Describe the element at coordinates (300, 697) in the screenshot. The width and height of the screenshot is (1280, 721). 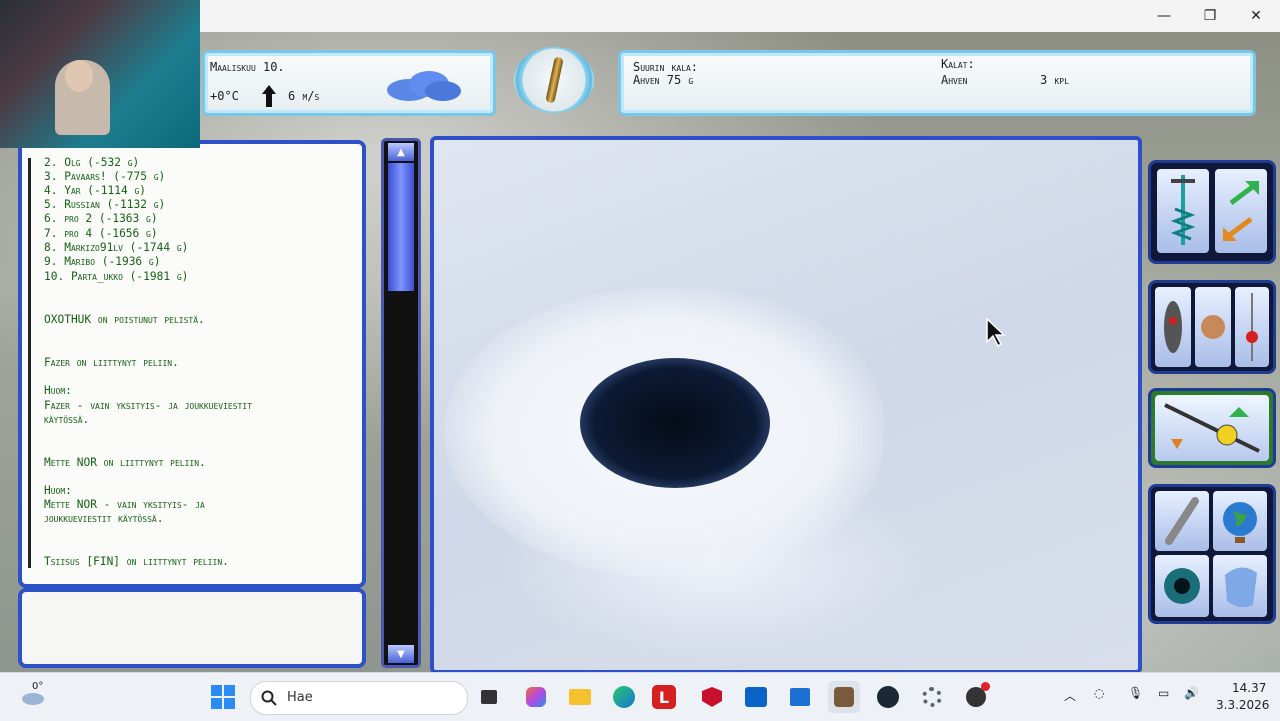
I see `search-placeholder: Hae` at that location.